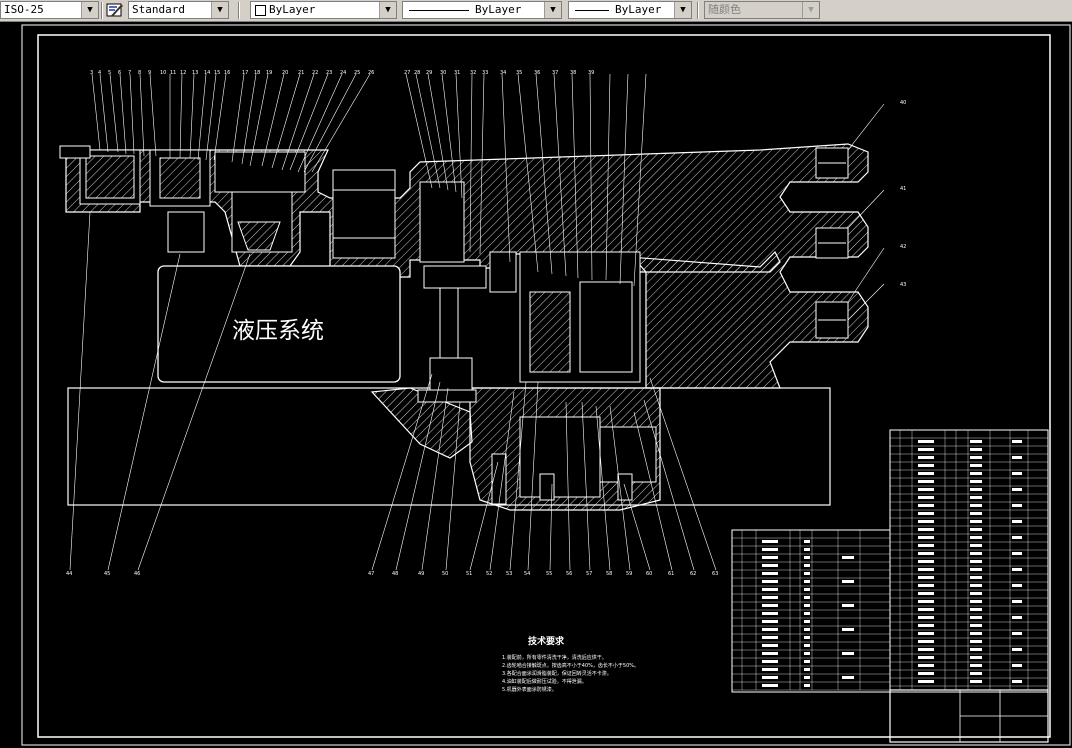 This screenshot has width=1072, height=748. What do you see at coordinates (649, 574) in the screenshot?
I see `callout-number: 60` at bounding box center [649, 574].